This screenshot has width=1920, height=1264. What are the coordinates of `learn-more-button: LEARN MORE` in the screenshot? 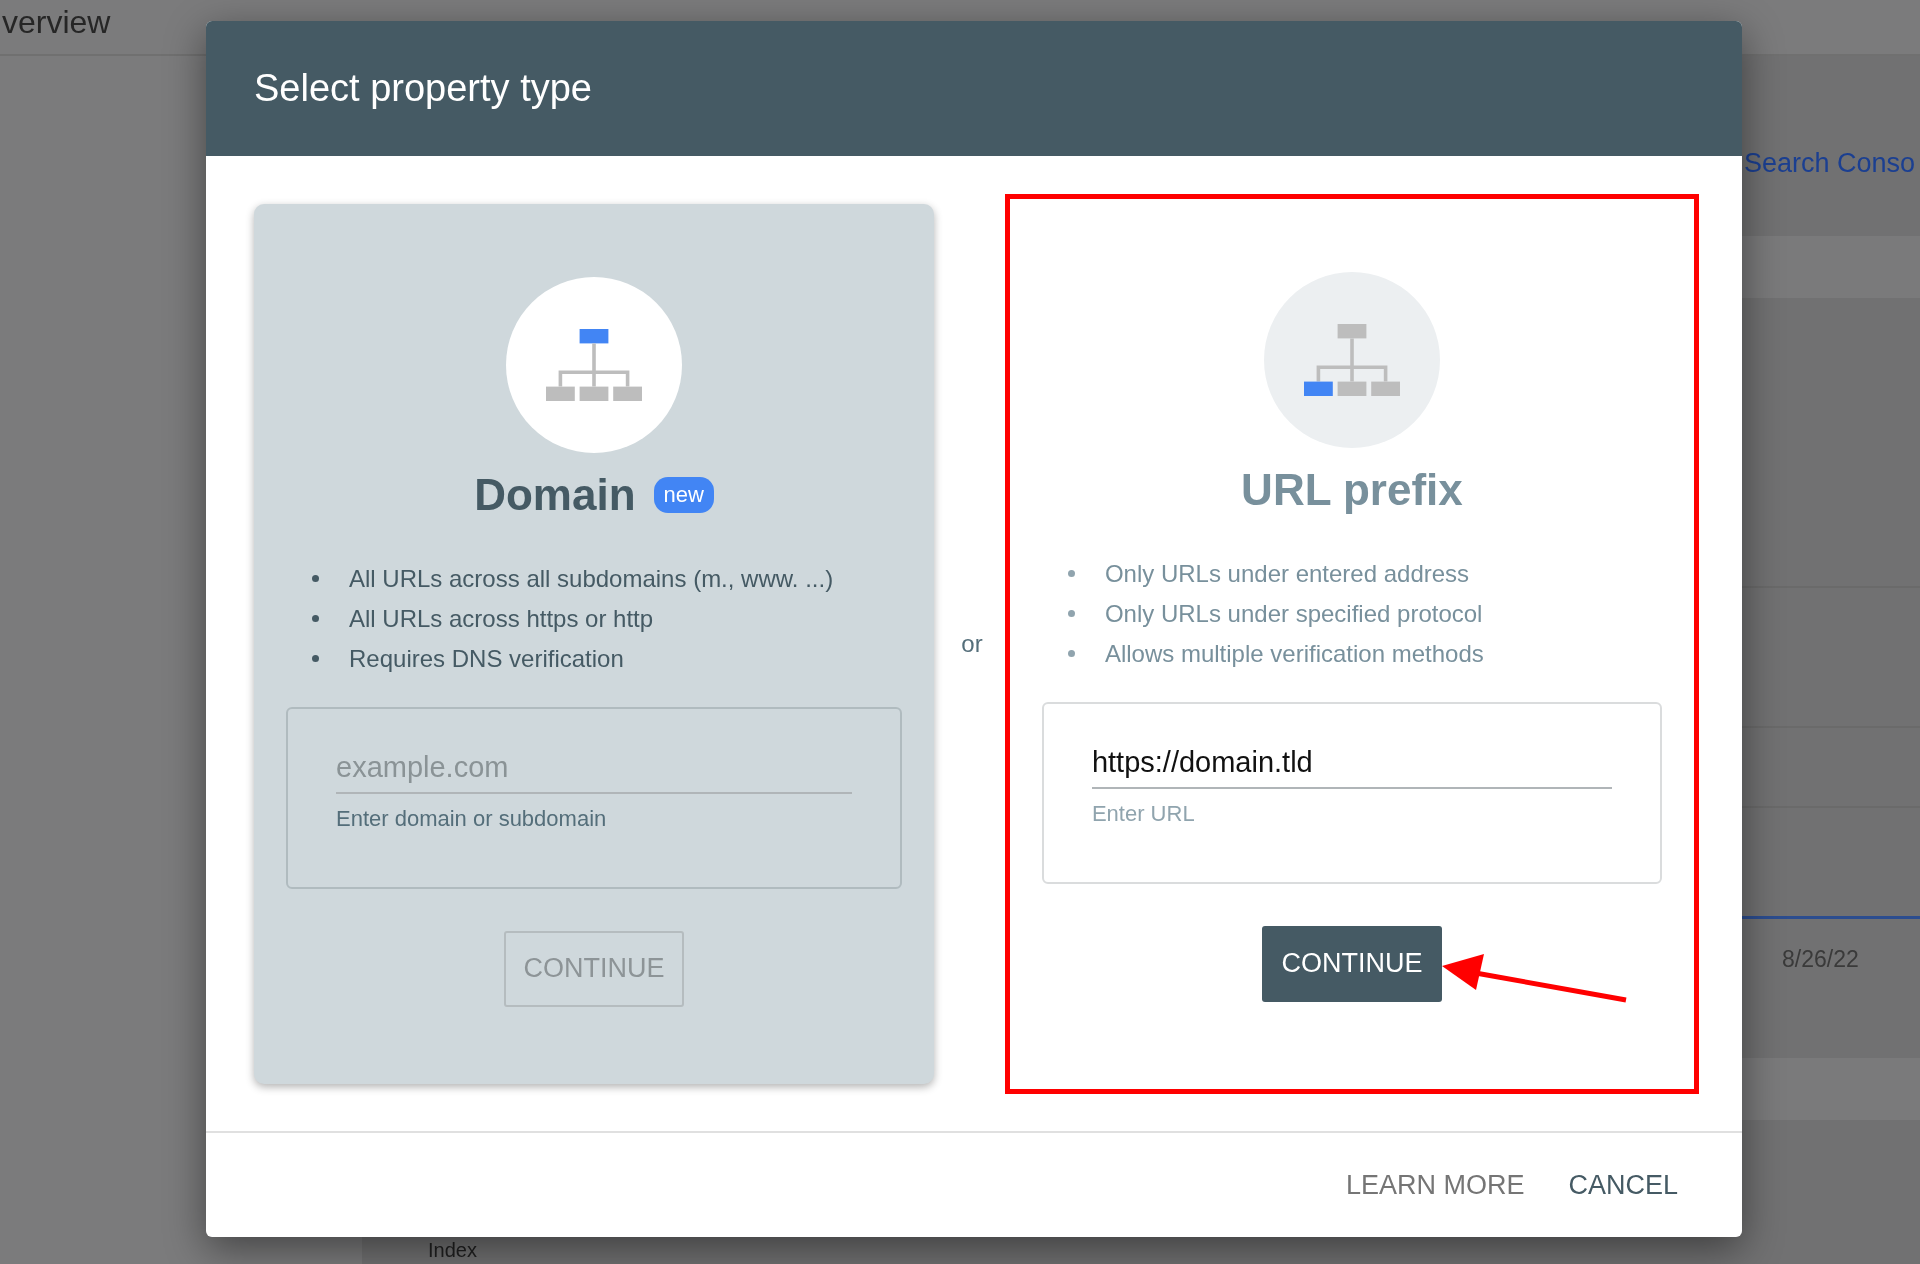 It's located at (1435, 1185).